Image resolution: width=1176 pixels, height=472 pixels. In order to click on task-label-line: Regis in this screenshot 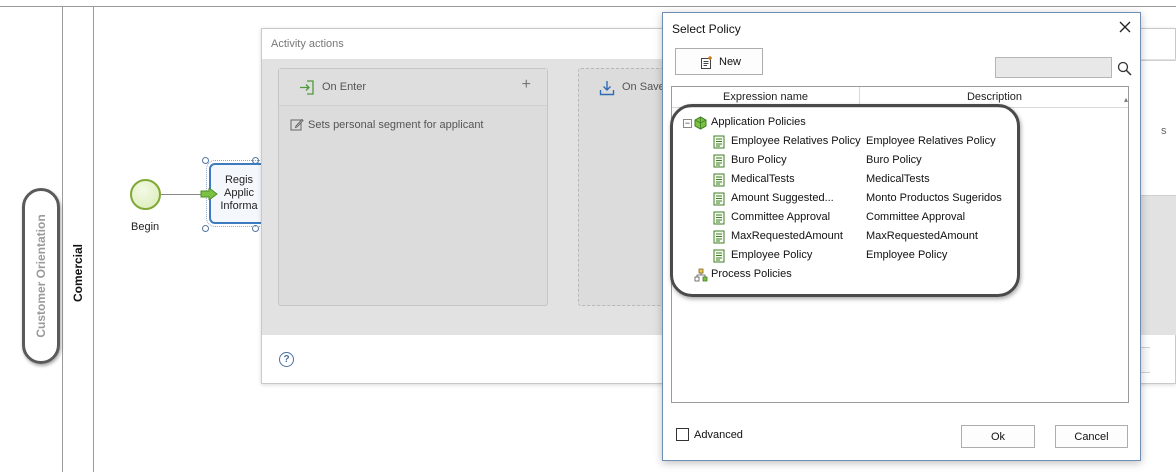, I will do `click(239, 180)`.